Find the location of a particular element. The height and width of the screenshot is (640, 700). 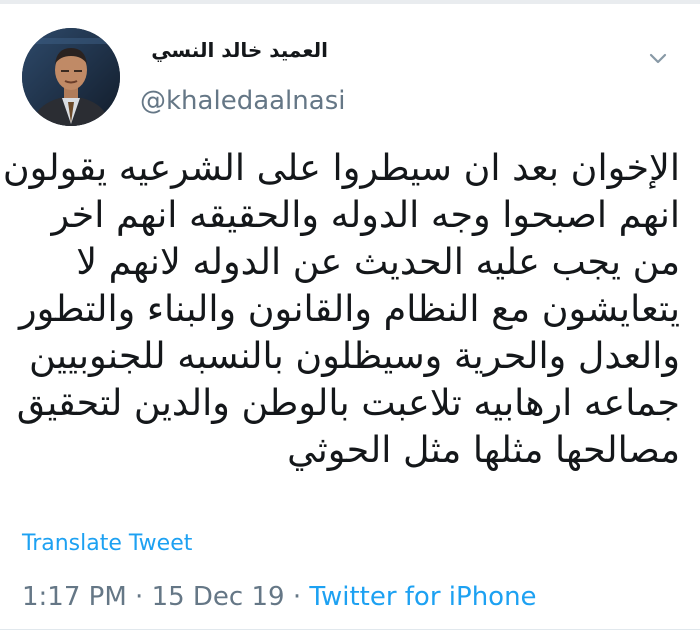

author-display-name: العميد خالد النسي is located at coordinates (239, 50).